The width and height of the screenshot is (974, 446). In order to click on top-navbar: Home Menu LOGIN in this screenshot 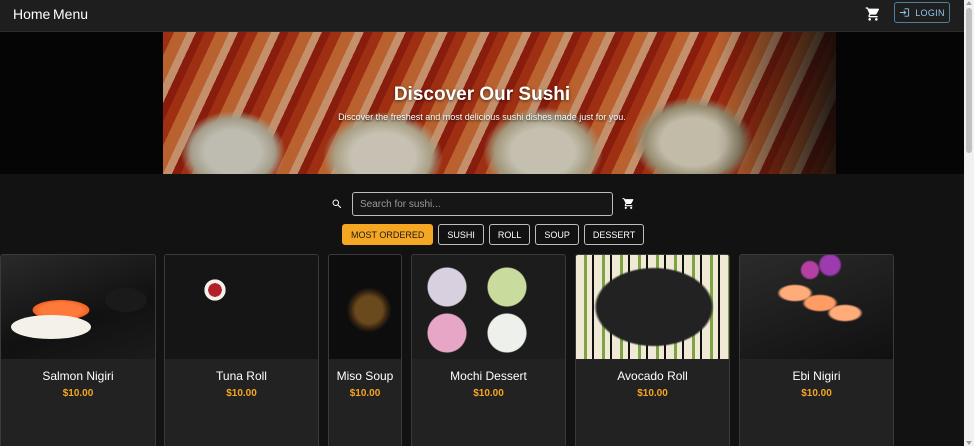, I will do `click(482, 16)`.